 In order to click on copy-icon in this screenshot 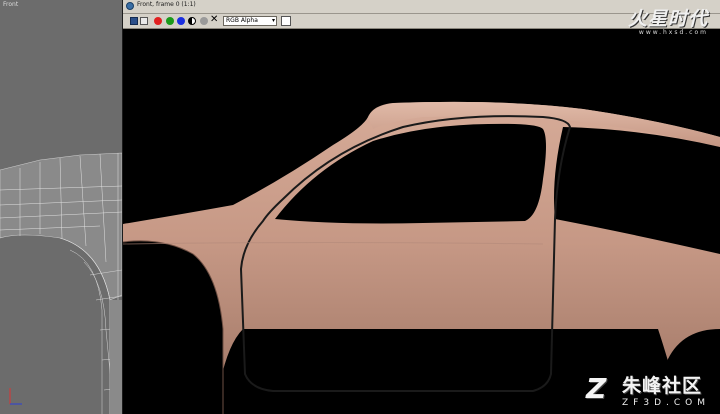, I will do `click(144, 21)`.